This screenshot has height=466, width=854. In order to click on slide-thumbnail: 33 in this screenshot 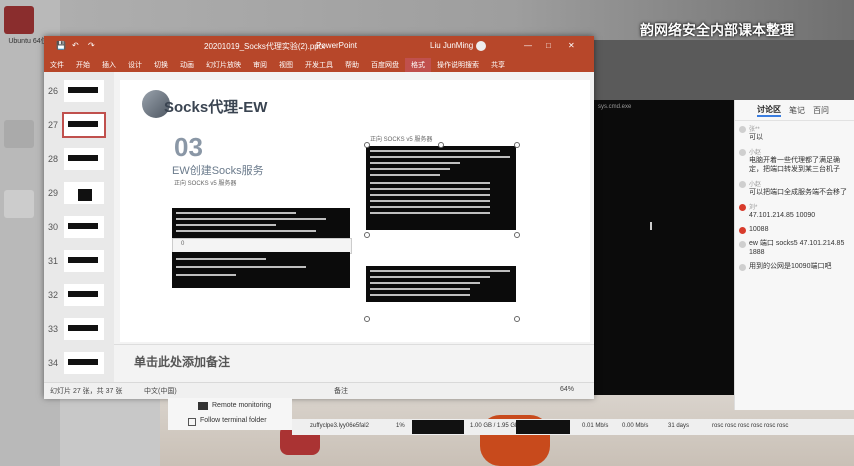, I will do `click(79, 331)`.